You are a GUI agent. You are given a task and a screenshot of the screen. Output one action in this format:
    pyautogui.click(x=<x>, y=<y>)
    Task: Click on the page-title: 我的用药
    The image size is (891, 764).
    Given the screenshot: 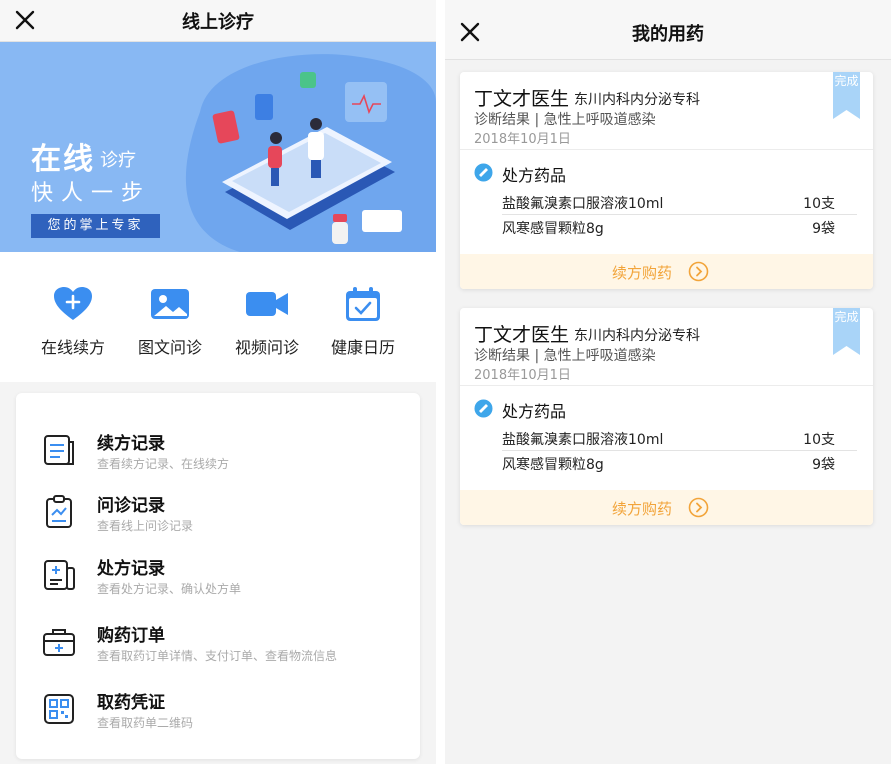 What is the action you would take?
    pyautogui.click(x=668, y=34)
    